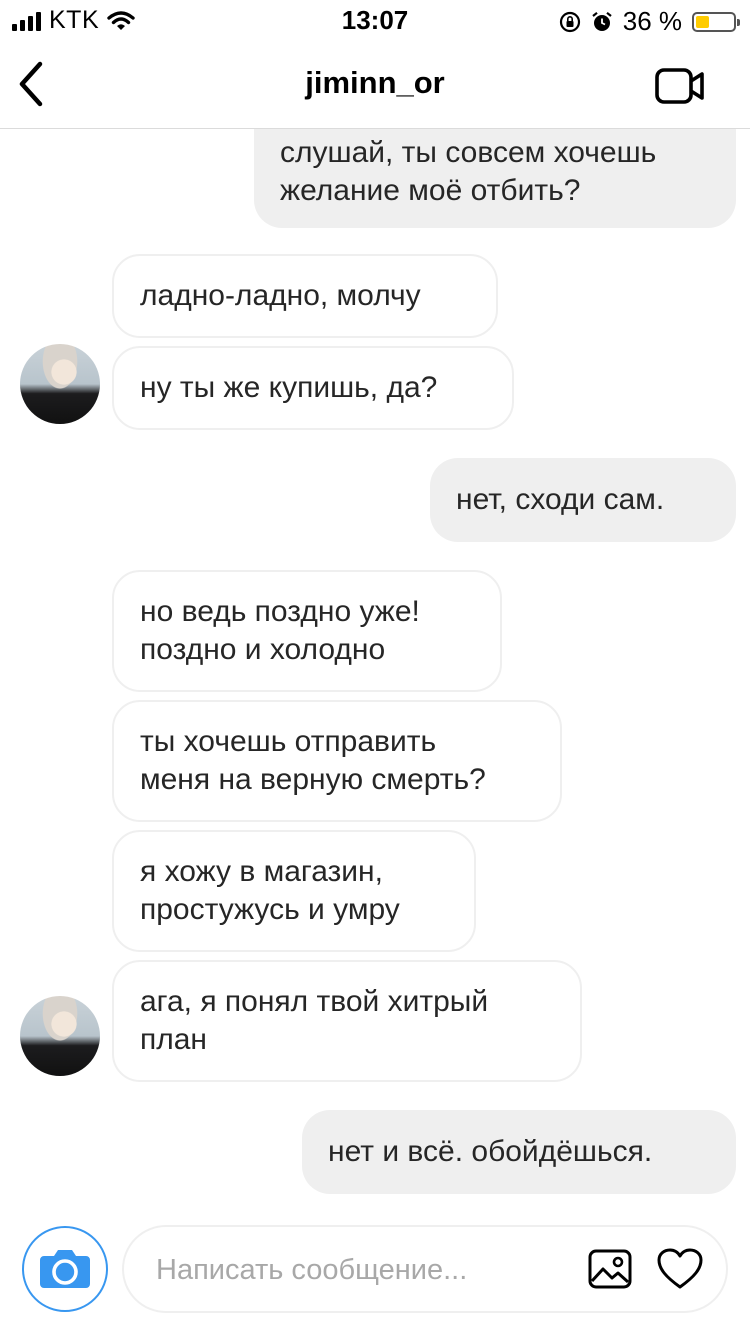 This screenshot has width=750, height=1334. What do you see at coordinates (680, 1269) in the screenshot?
I see `heart-icon` at bounding box center [680, 1269].